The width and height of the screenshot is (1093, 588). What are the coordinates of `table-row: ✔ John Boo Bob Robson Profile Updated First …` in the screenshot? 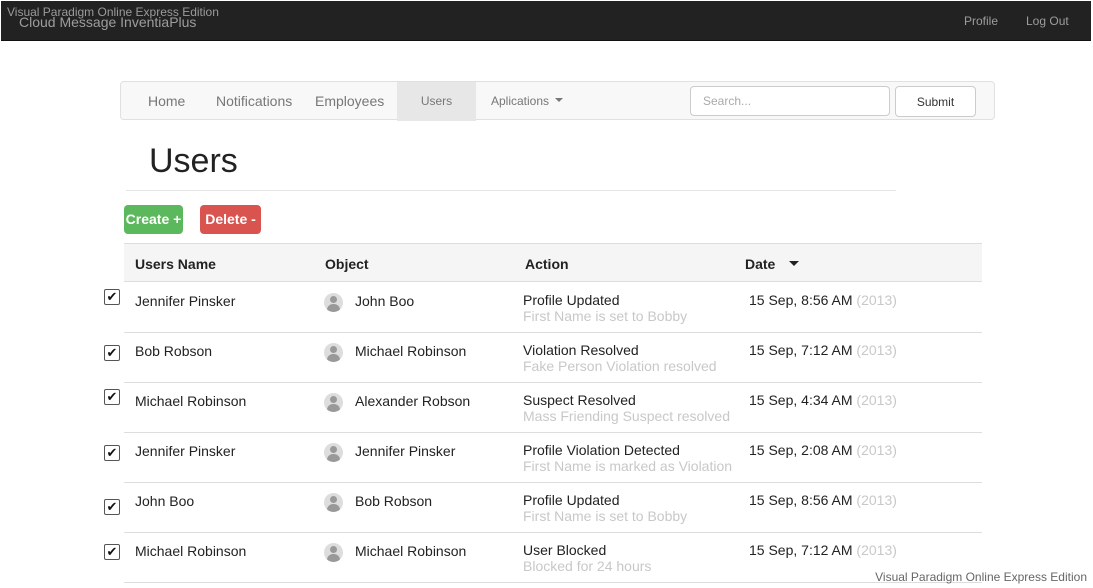 It's located at (543, 508).